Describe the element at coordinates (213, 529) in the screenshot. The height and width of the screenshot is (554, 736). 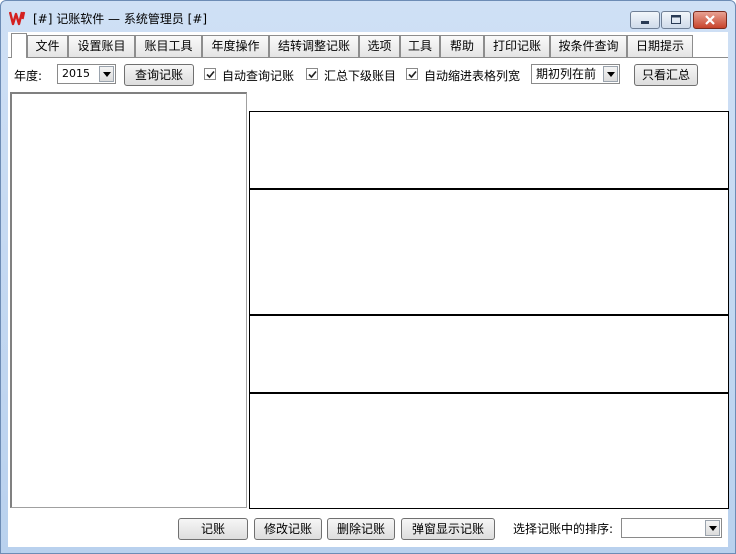
I see `record-button: 记账` at that location.